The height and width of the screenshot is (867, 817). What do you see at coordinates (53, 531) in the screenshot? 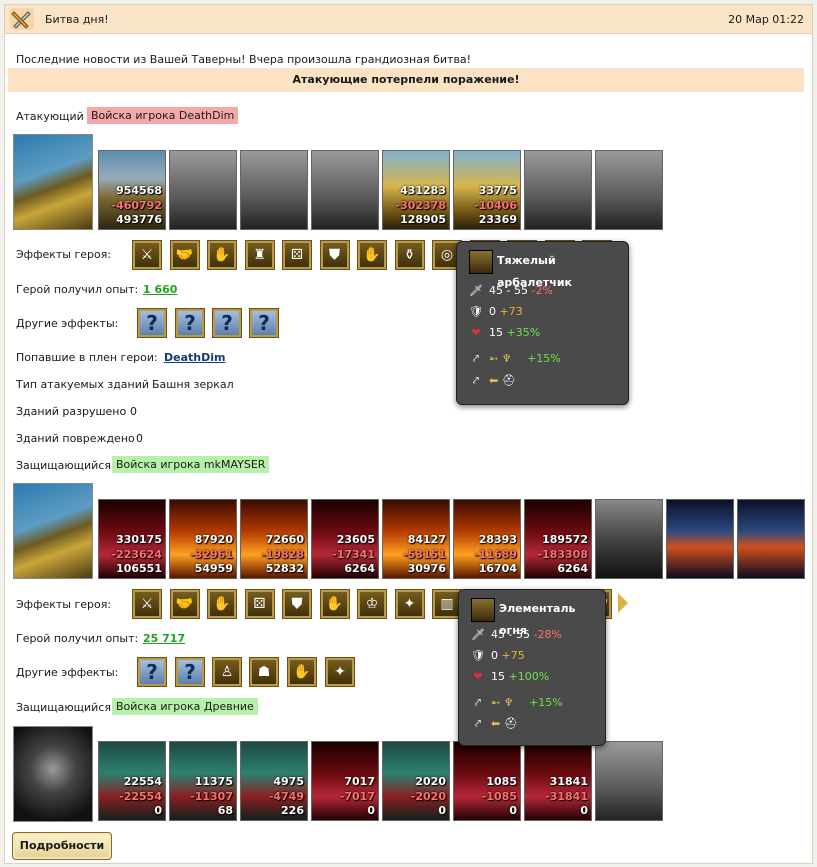
I see `defender1-hero-portrait` at bounding box center [53, 531].